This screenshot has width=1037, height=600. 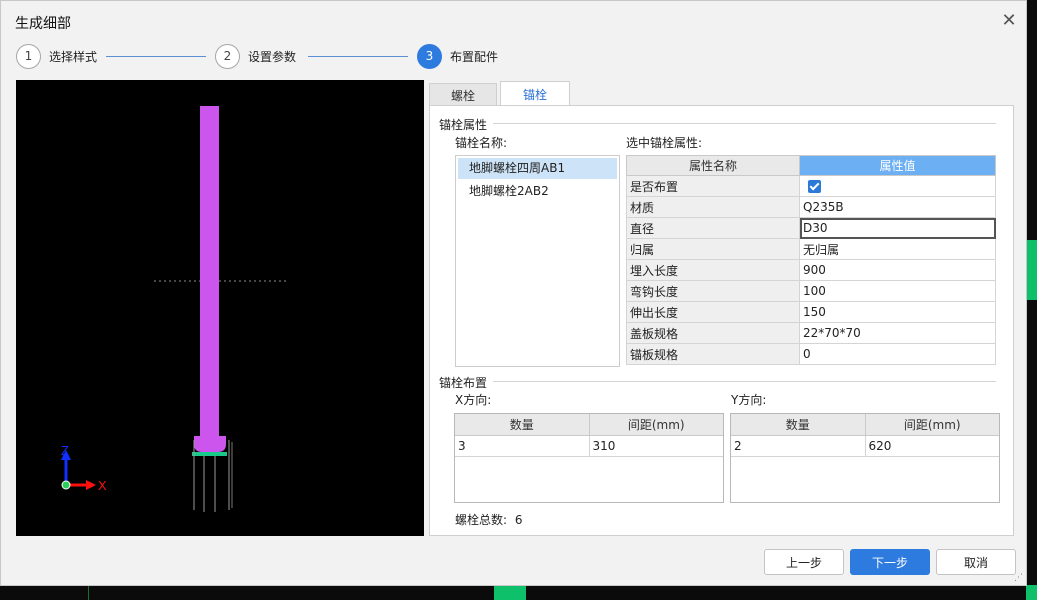 I want to click on step-label: 设置参数, so click(x=272, y=56).